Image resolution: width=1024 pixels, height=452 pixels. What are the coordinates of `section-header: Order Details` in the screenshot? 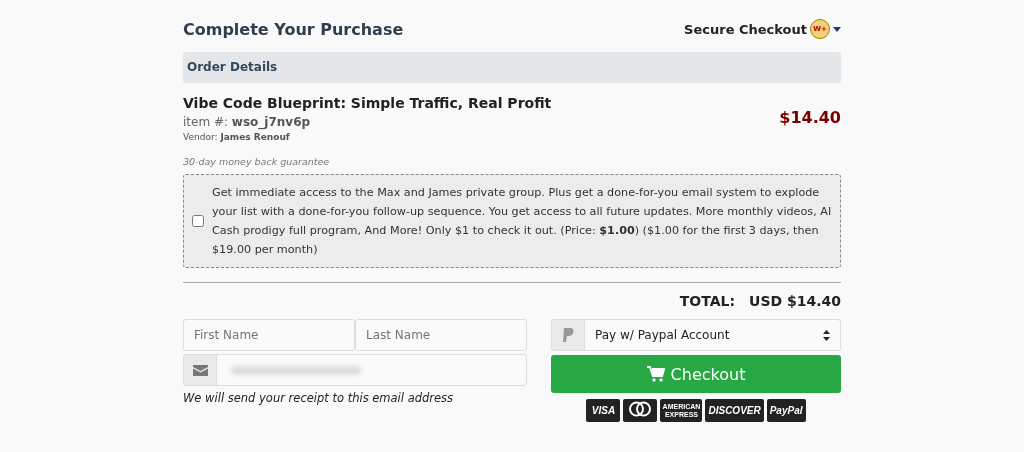 It's located at (512, 67).